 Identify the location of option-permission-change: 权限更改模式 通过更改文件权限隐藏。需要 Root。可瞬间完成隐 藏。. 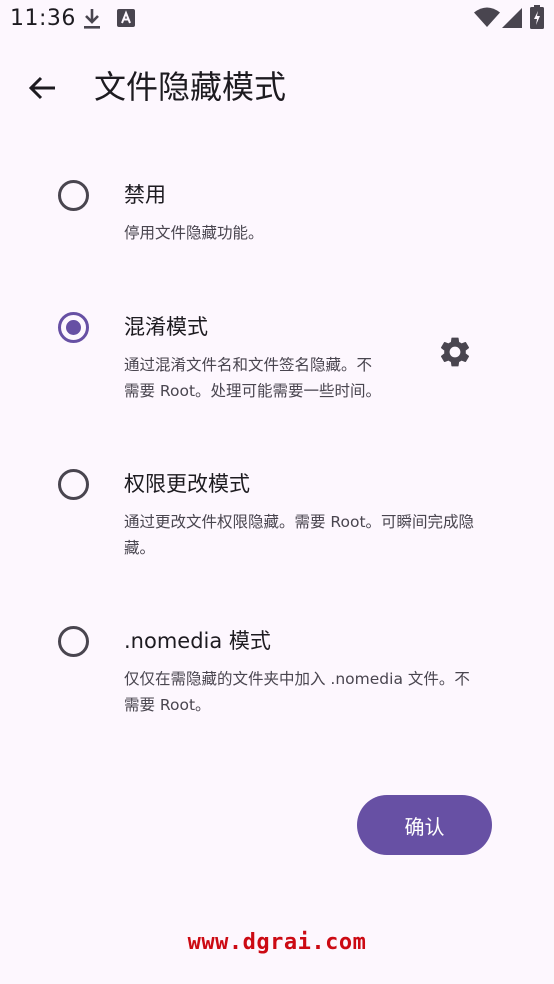
(277, 514).